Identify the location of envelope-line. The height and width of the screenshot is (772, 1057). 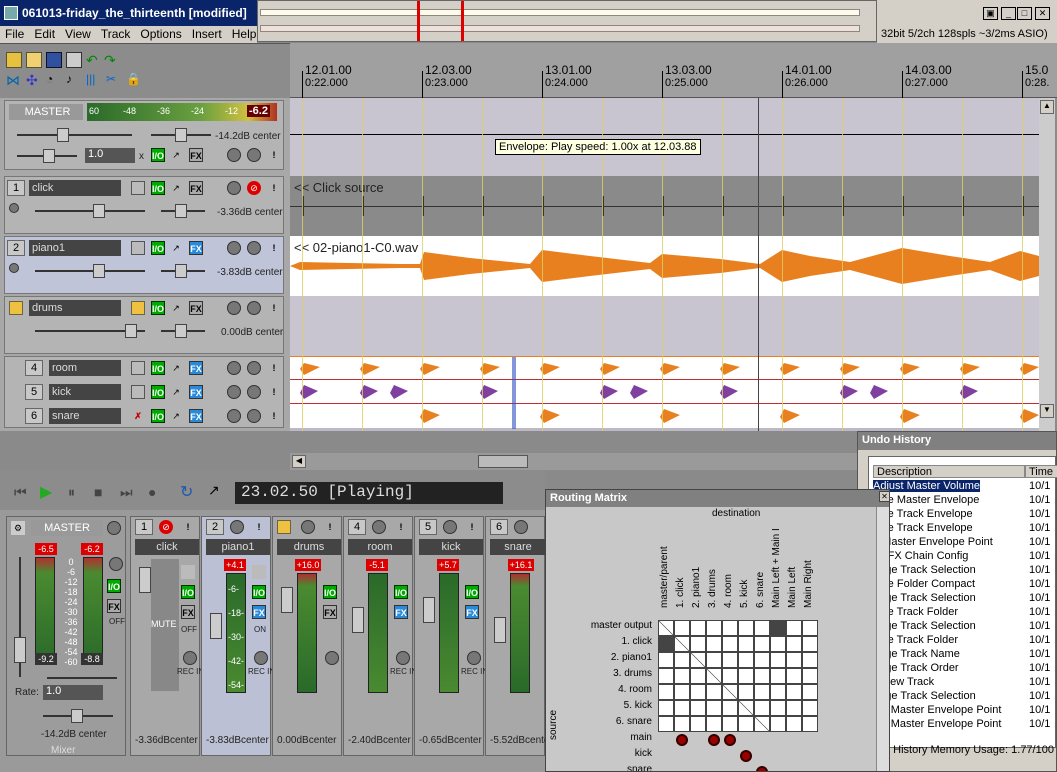
(664, 134).